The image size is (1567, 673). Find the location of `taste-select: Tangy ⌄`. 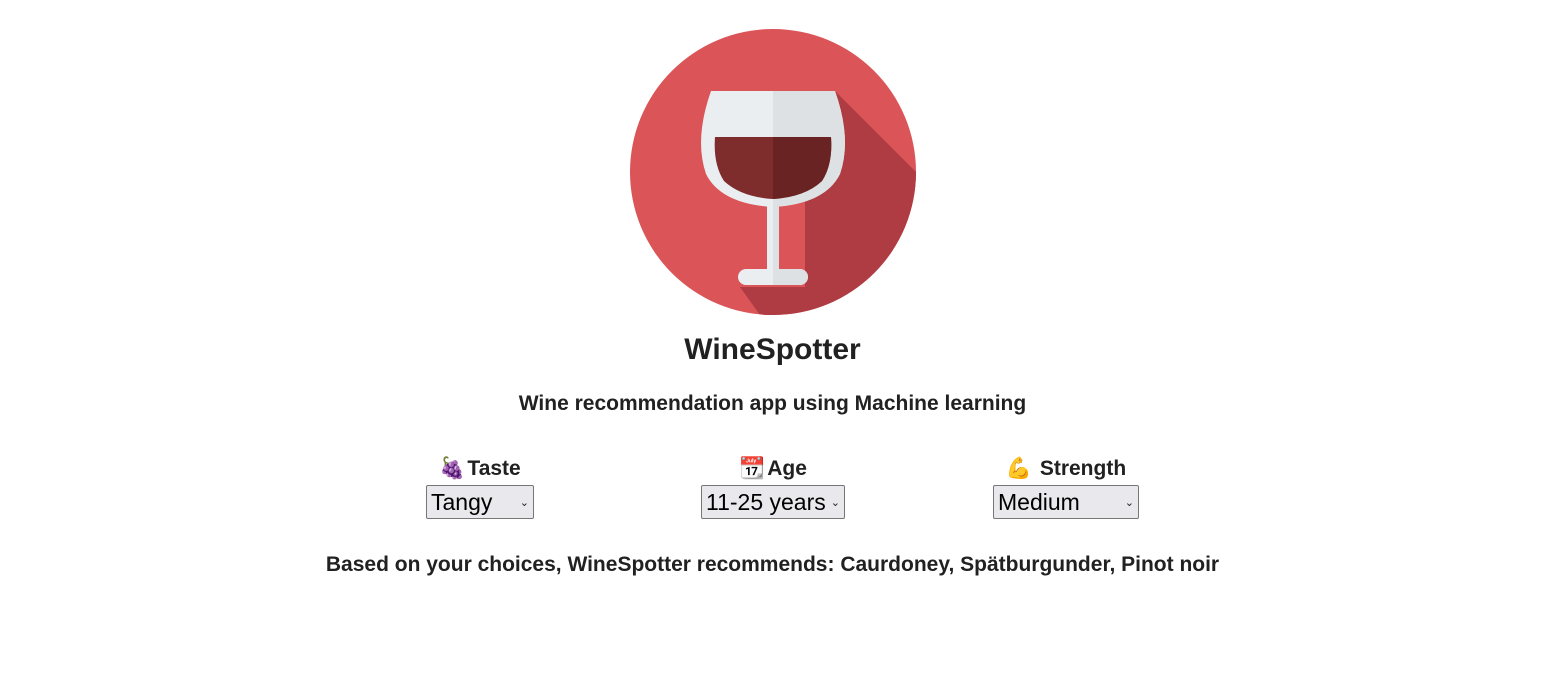

taste-select: Tangy ⌄ is located at coordinates (480, 502).